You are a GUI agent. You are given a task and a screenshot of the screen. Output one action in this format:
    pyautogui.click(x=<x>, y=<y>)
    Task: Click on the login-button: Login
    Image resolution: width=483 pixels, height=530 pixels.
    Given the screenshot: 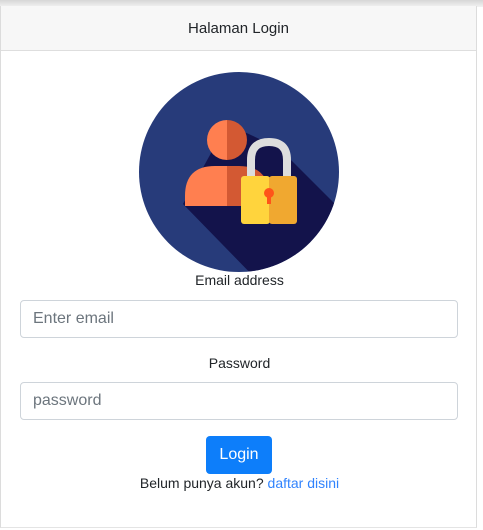 What is the action you would take?
    pyautogui.click(x=239, y=455)
    